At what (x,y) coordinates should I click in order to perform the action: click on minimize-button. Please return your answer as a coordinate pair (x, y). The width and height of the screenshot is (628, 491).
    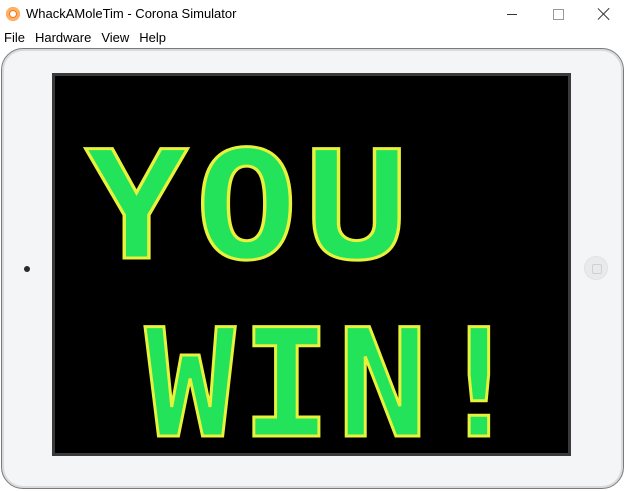
    Looking at the image, I should click on (512, 14).